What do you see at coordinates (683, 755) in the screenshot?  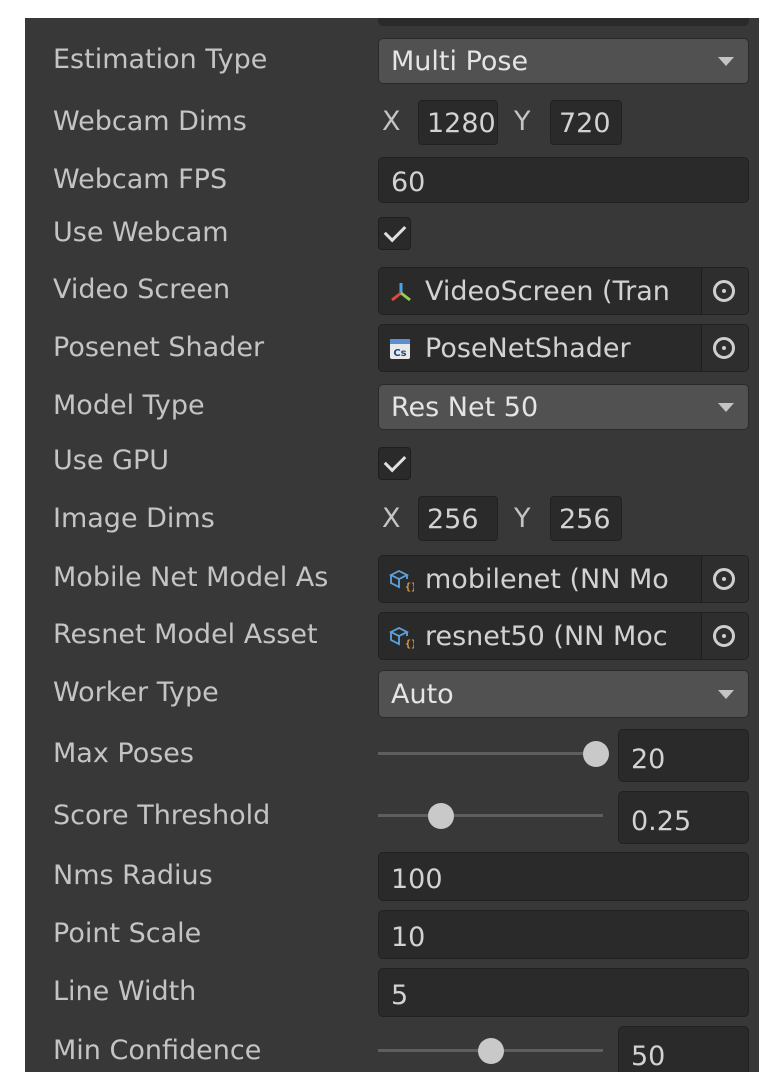 I see `max-poses-field: 20` at bounding box center [683, 755].